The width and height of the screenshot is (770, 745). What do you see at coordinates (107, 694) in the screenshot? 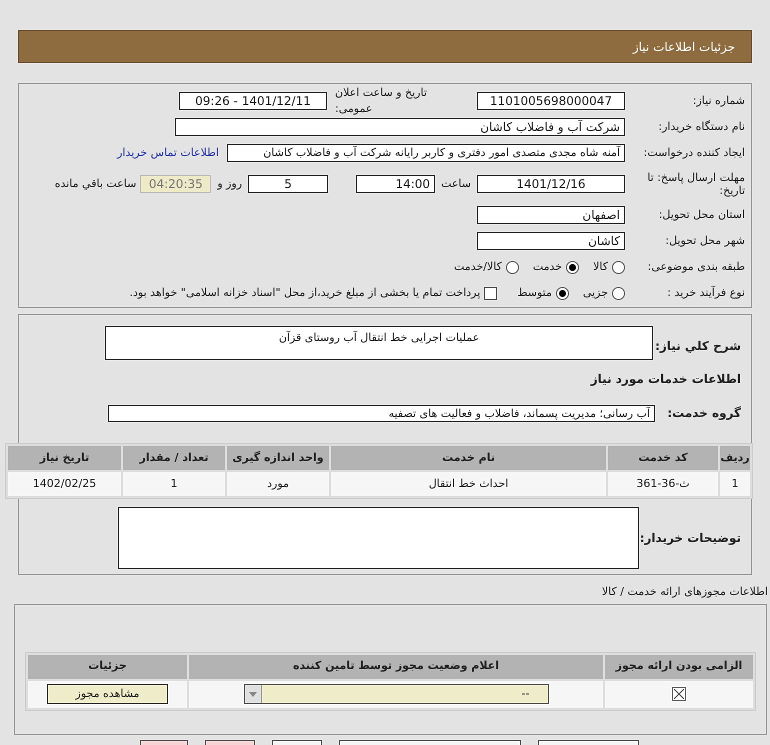
I see `view-license-button: مشاهده مجوز` at bounding box center [107, 694].